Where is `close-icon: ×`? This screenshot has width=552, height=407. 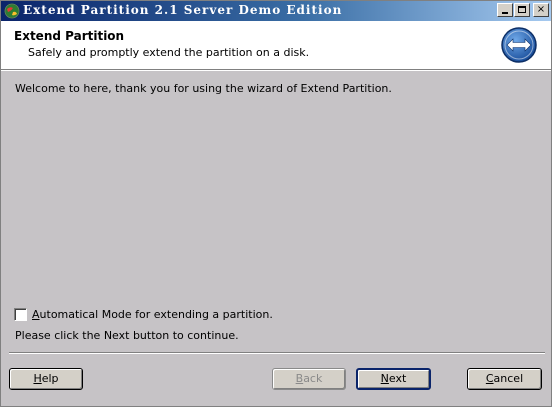 close-icon: × is located at coordinates (541, 9).